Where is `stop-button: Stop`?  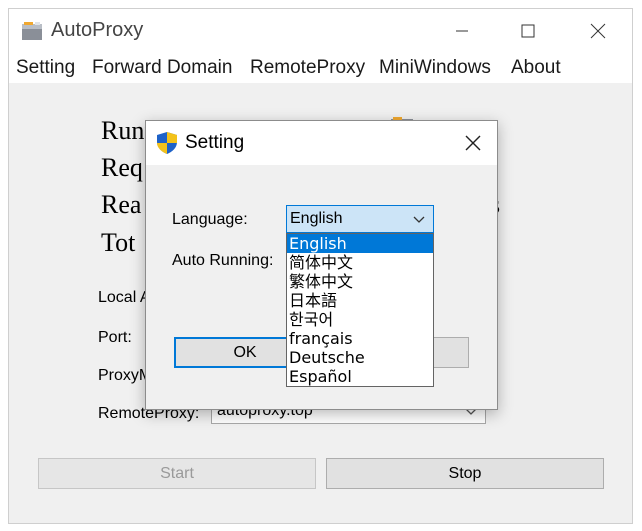
stop-button: Stop is located at coordinates (465, 473).